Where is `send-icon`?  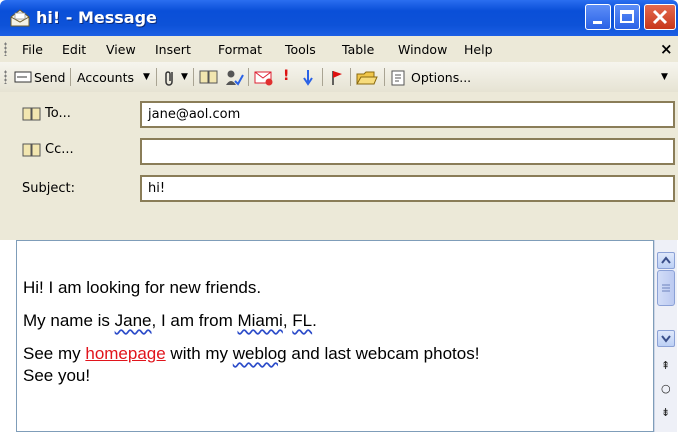
send-icon is located at coordinates (23, 77).